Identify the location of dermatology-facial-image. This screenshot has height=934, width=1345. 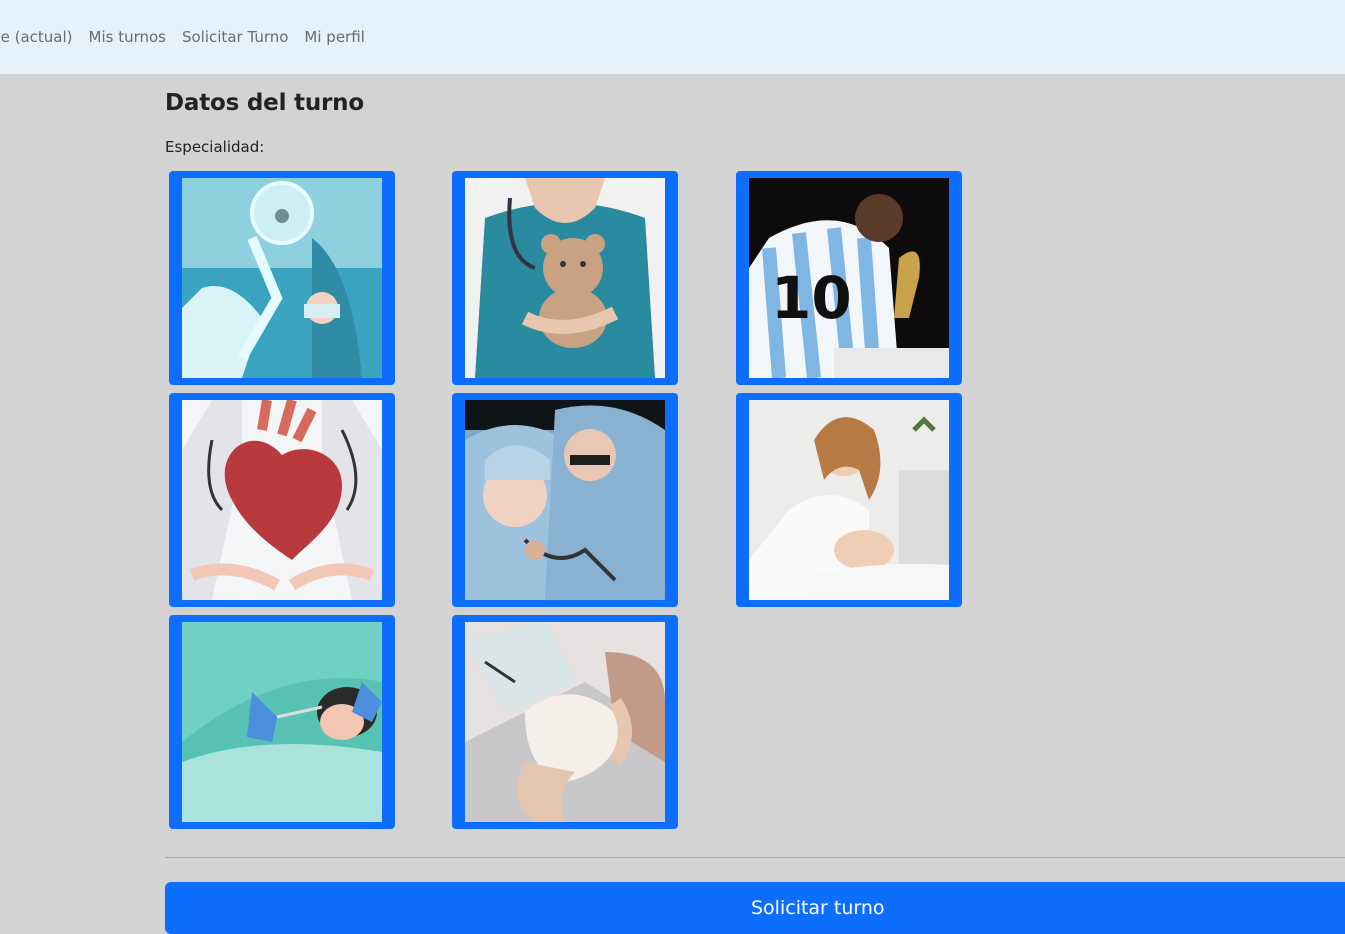
(849, 500).